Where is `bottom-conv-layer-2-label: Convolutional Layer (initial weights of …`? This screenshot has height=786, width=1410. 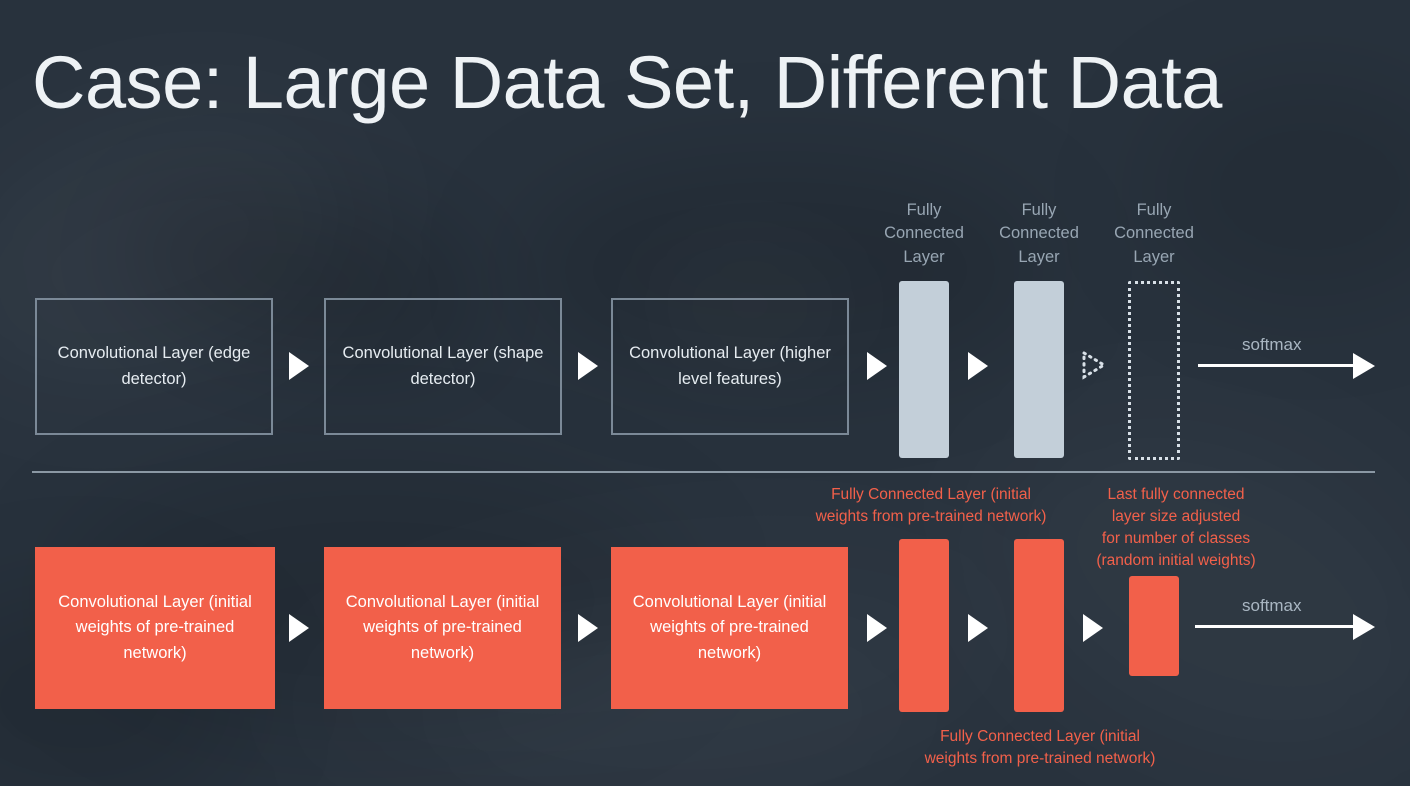
bottom-conv-layer-2-label: Convolutional Layer (initial weights of … is located at coordinates (442, 627).